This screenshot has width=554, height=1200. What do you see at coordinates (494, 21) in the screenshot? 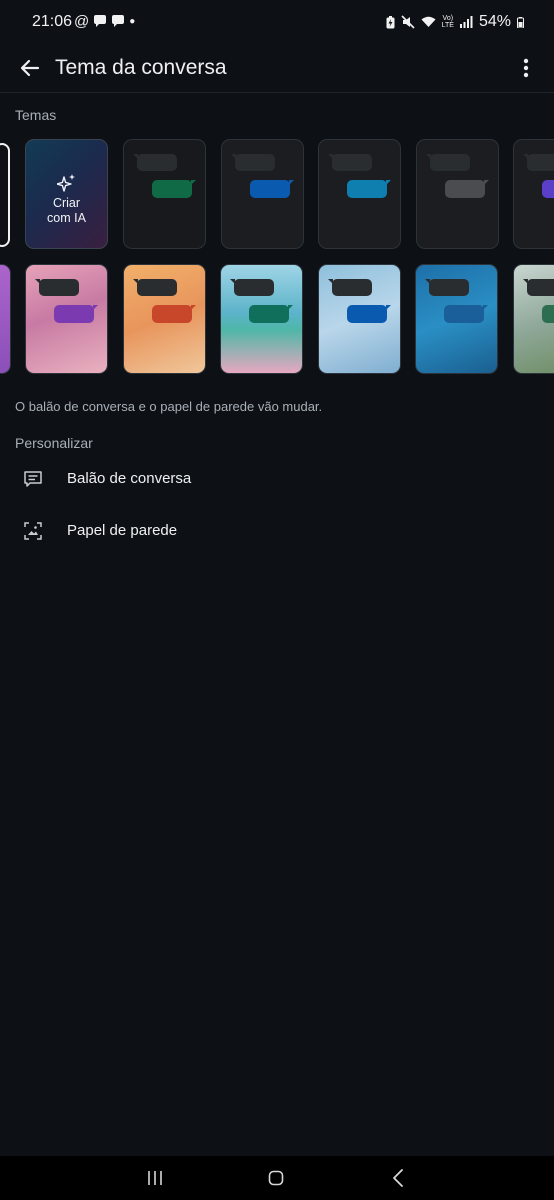
I see `battery-percentage: 54%` at bounding box center [494, 21].